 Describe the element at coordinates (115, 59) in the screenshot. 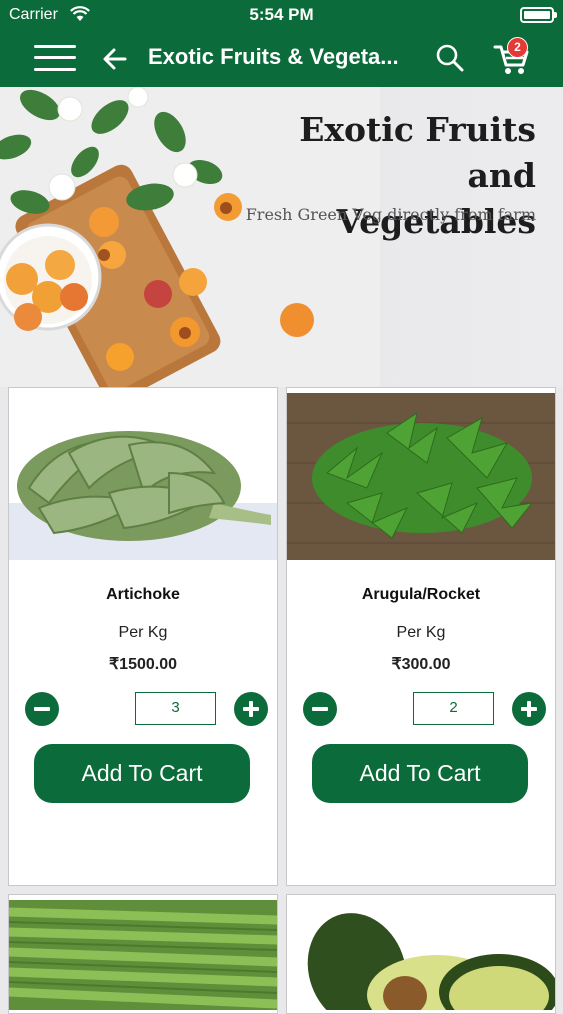

I see `back-arrow-icon` at that location.